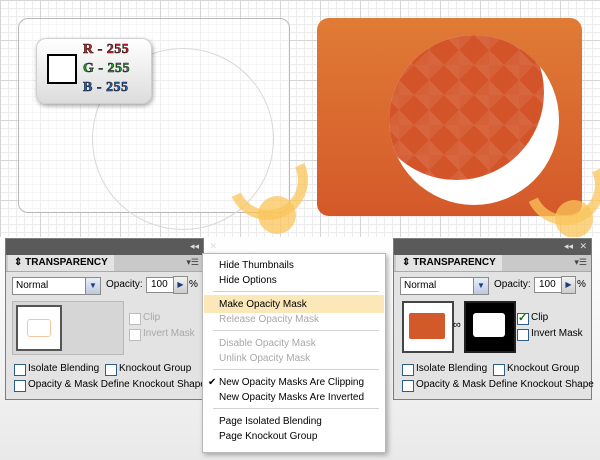 This screenshot has width=600, height=460. I want to click on mask-thumbnail, so click(490, 327).